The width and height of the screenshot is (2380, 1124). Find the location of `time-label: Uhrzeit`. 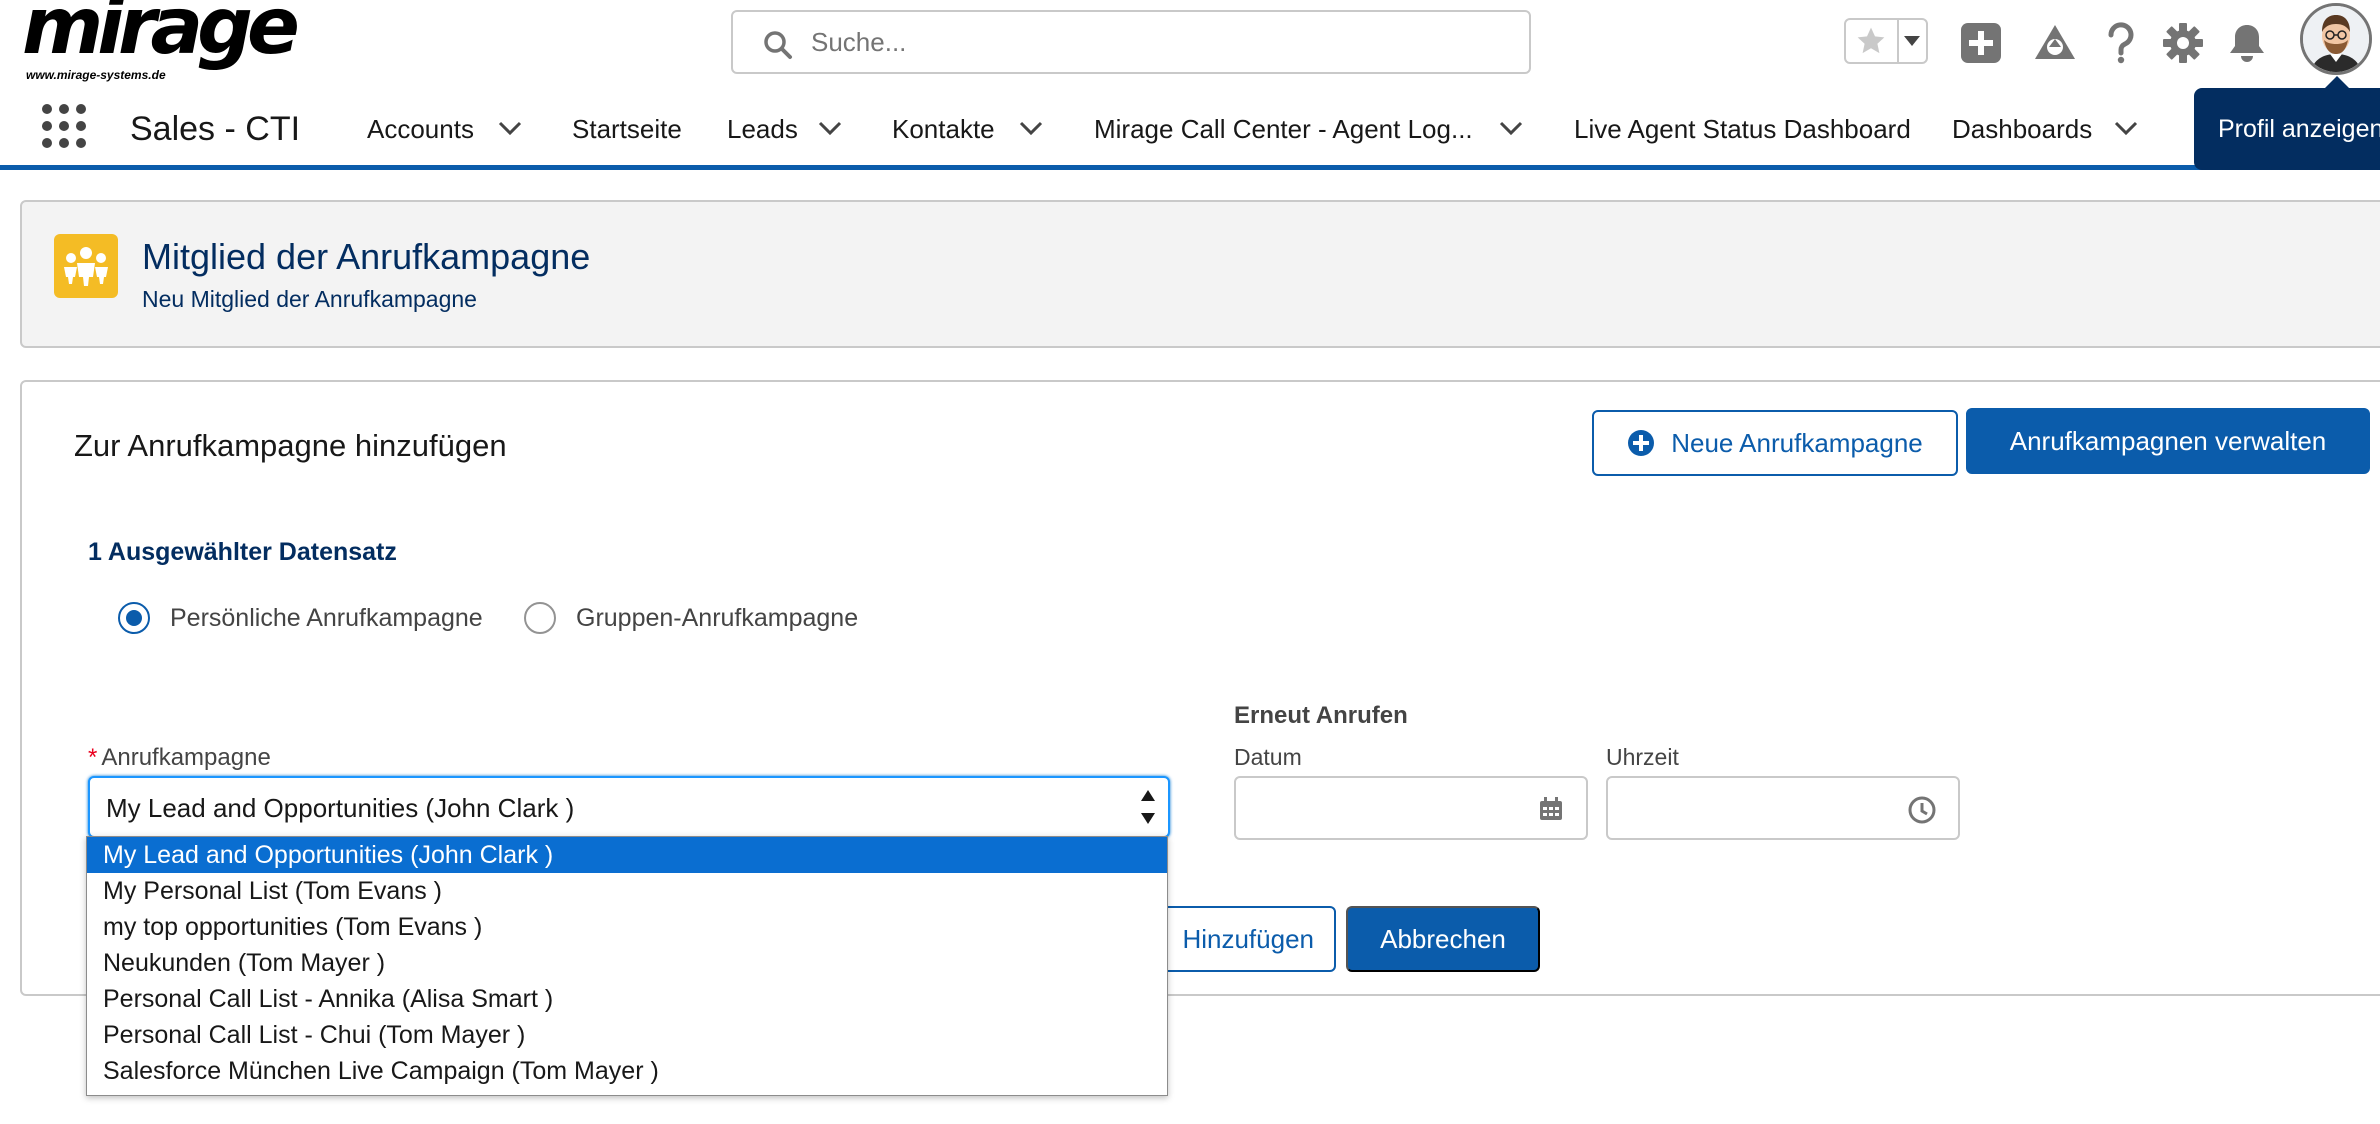

time-label: Uhrzeit is located at coordinates (1642, 757).